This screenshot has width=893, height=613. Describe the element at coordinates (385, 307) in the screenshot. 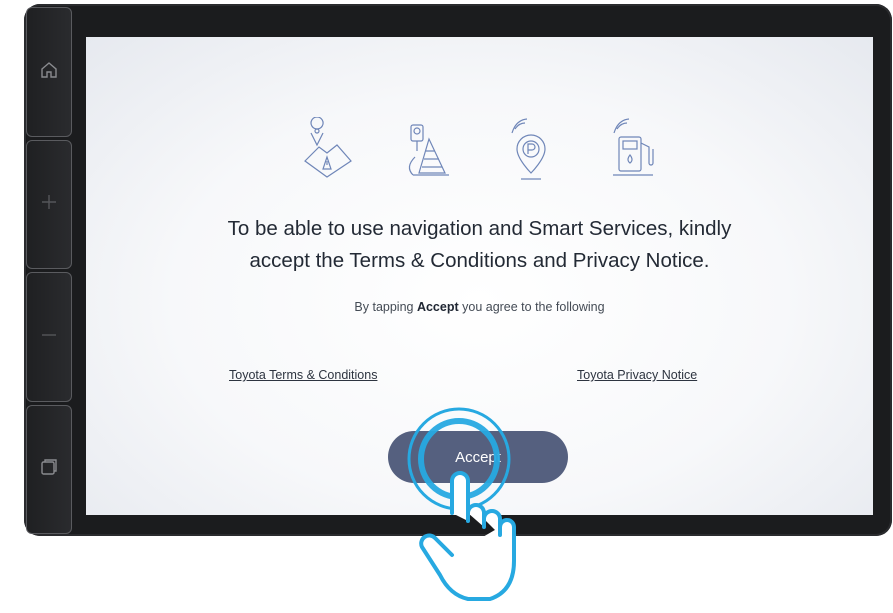

I see `sub-prefix: By tapping` at that location.